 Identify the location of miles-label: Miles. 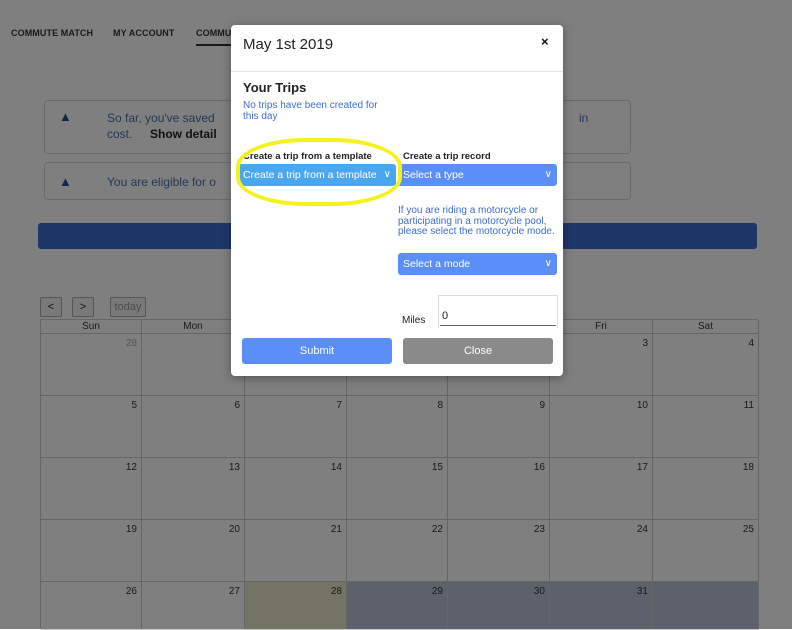
(414, 320).